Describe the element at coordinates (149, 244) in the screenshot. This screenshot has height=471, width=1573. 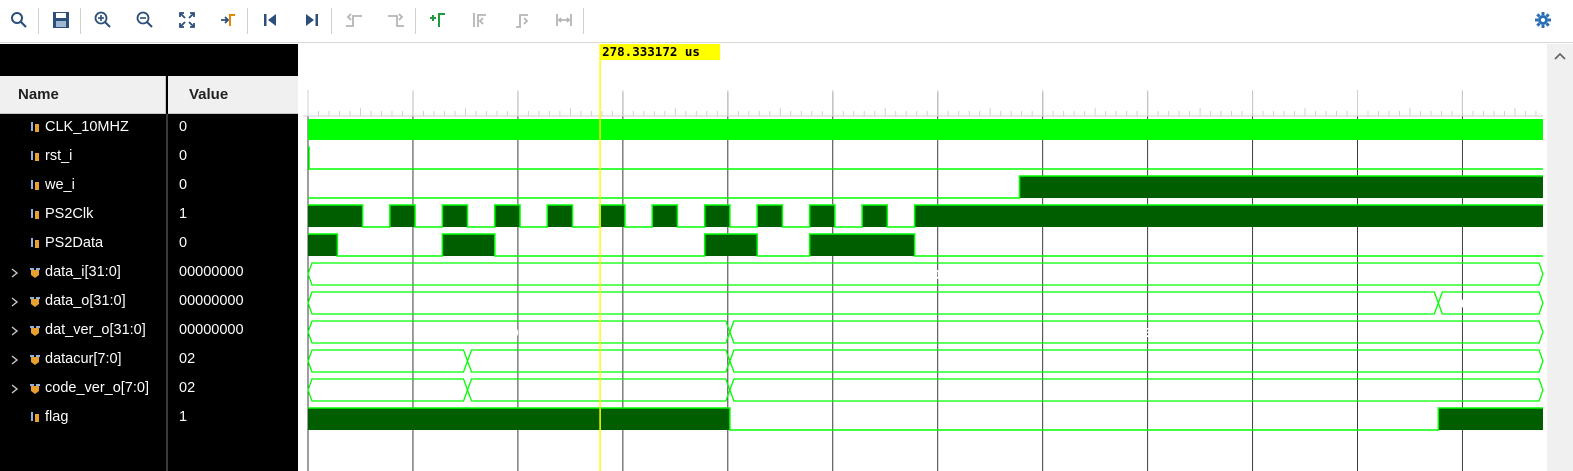
I see `signal-row: PS2Data 0` at that location.